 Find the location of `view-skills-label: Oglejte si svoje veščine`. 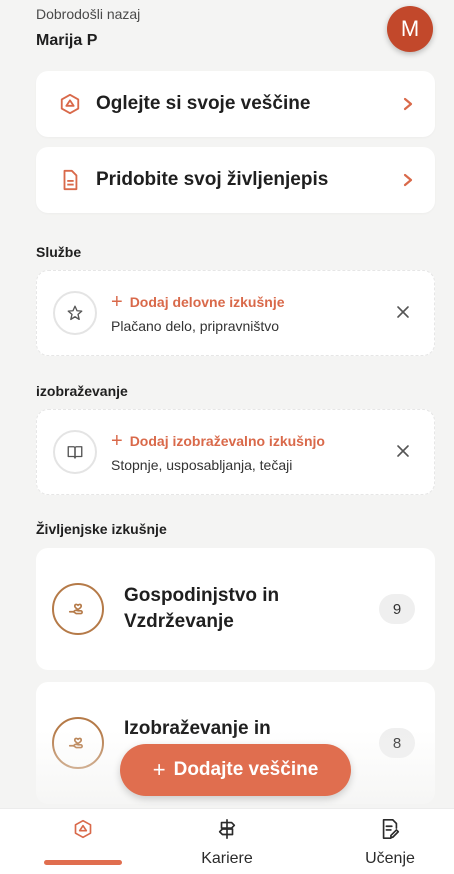

view-skills-label: Oglejte si svoje veščine is located at coordinates (203, 103).